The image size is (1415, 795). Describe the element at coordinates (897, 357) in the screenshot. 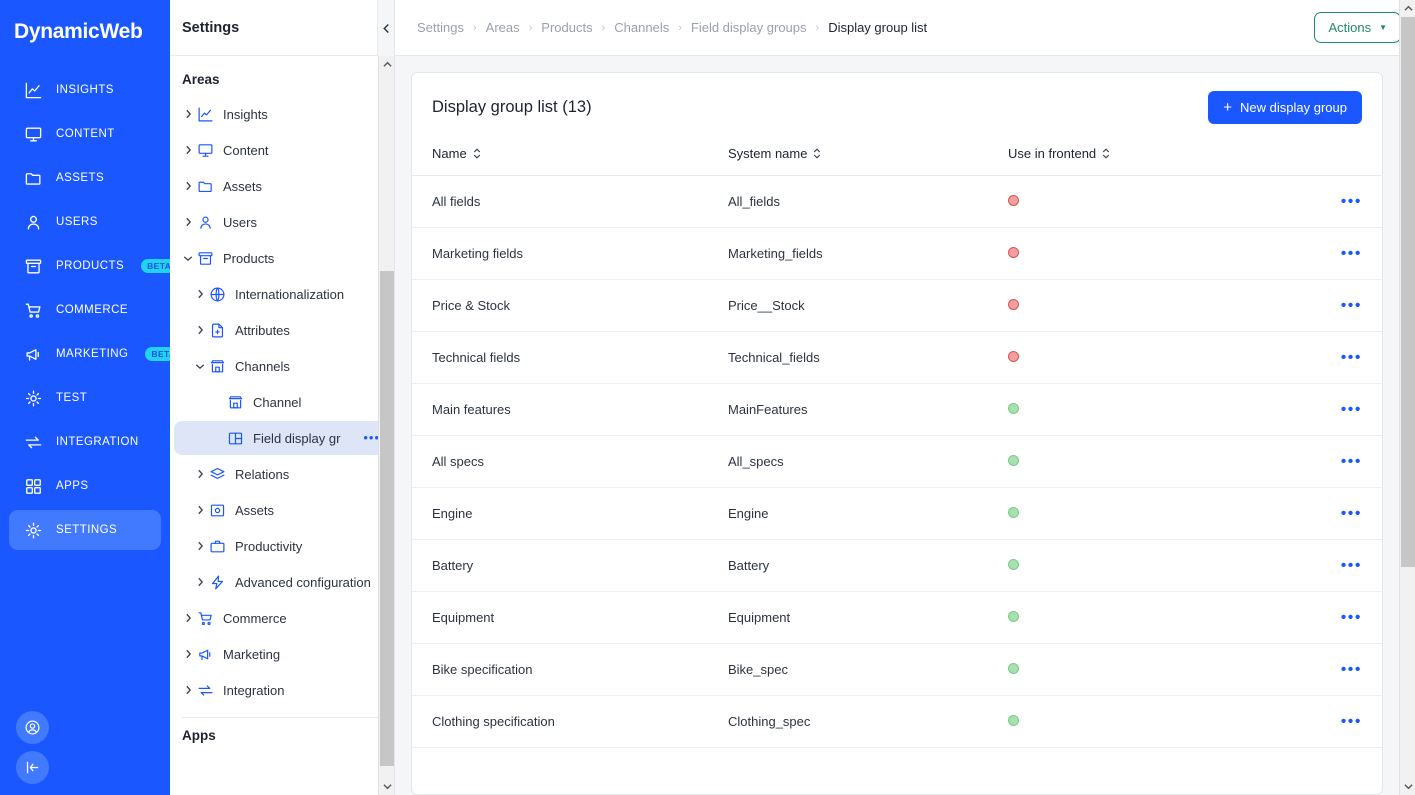

I see `table-row: Technical fields Technical_fields •••` at that location.